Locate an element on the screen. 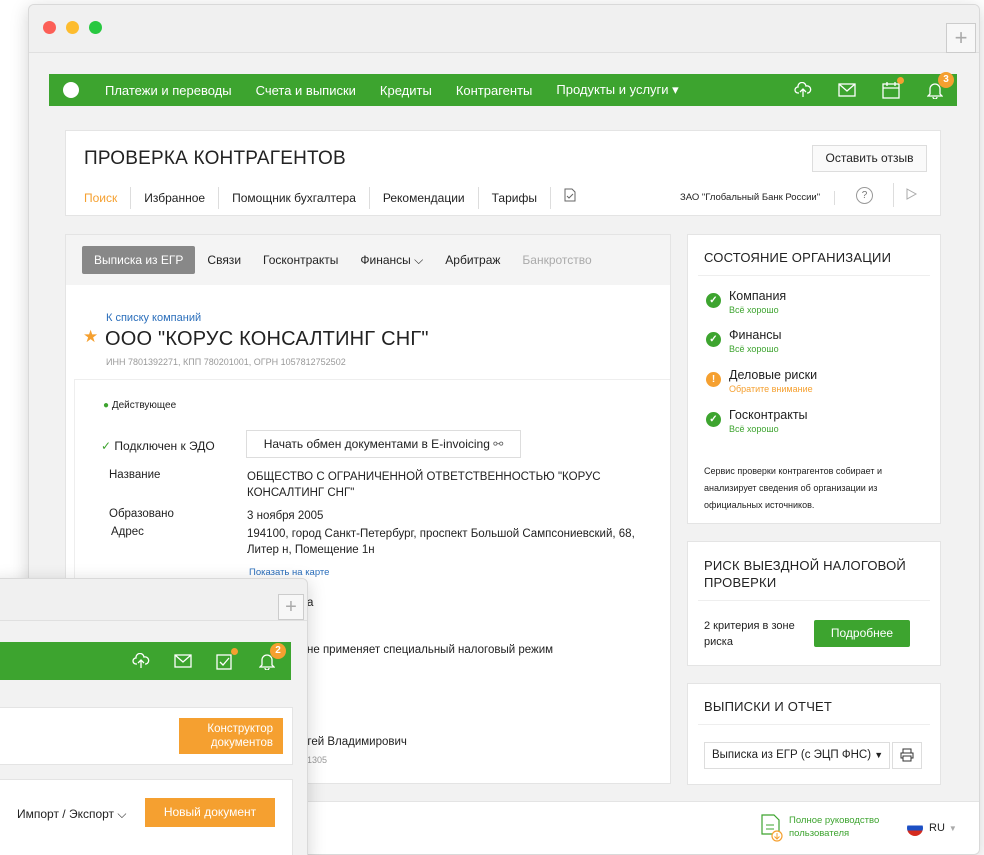 The height and width of the screenshot is (855, 984). notifications-bell-icon: 3 is located at coordinates (939, 86).